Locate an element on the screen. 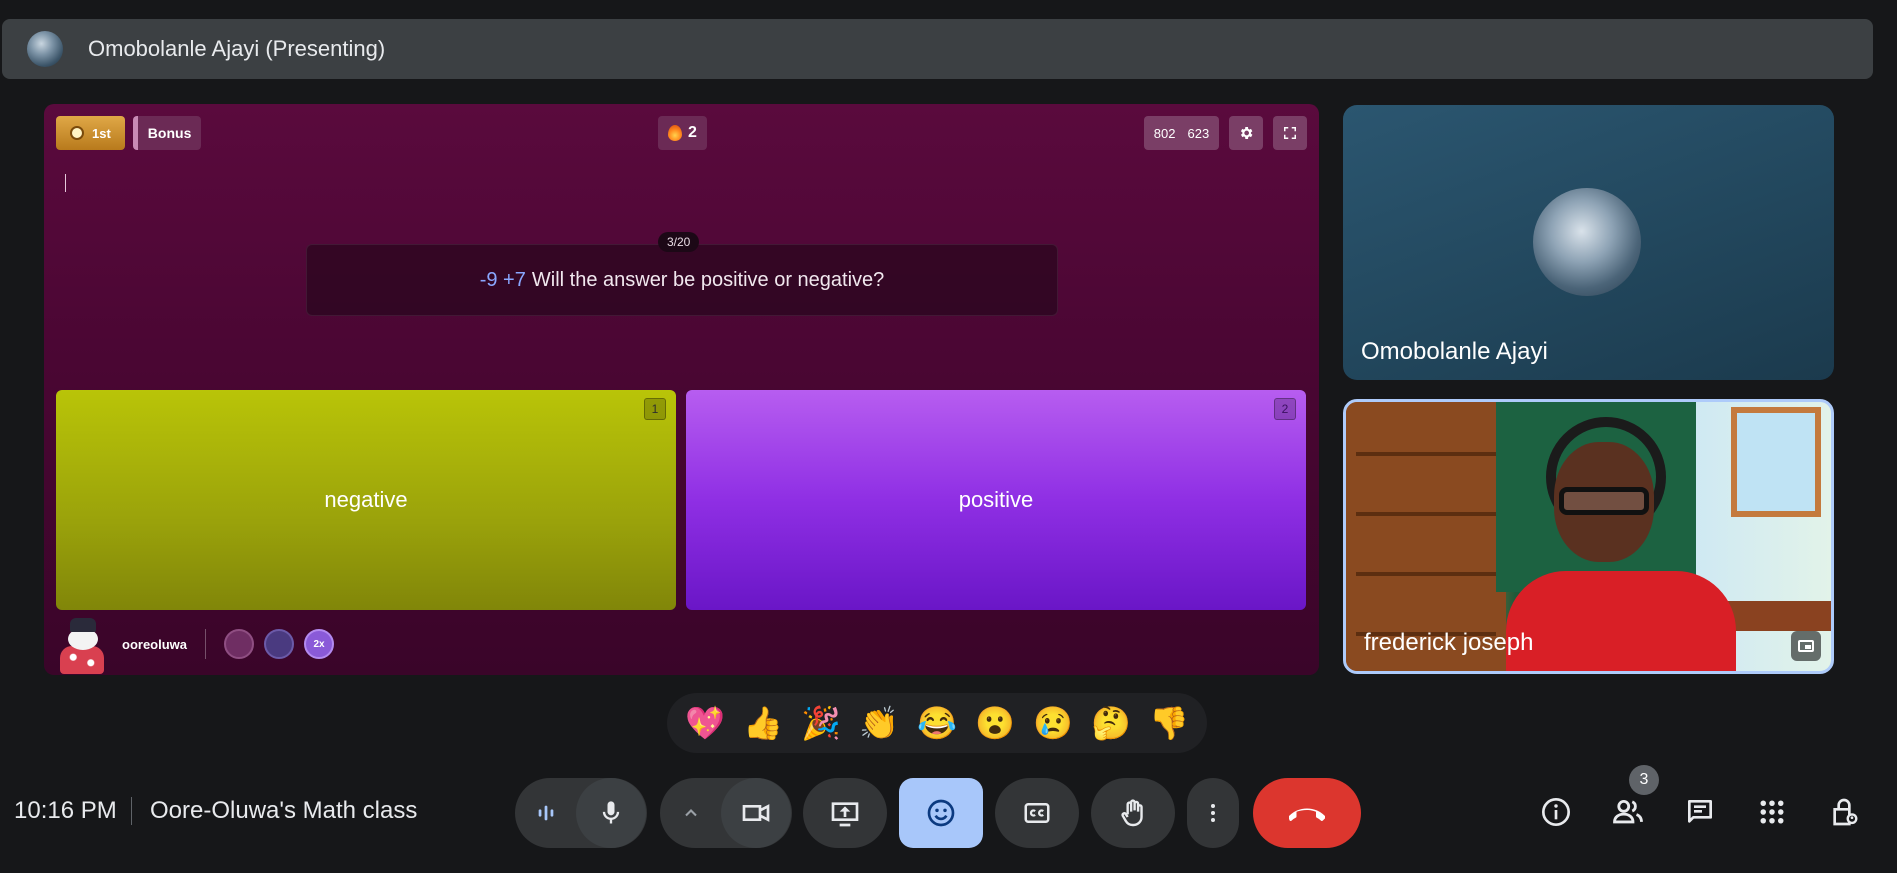  reaction-crying: 😢 is located at coordinates (1053, 723).